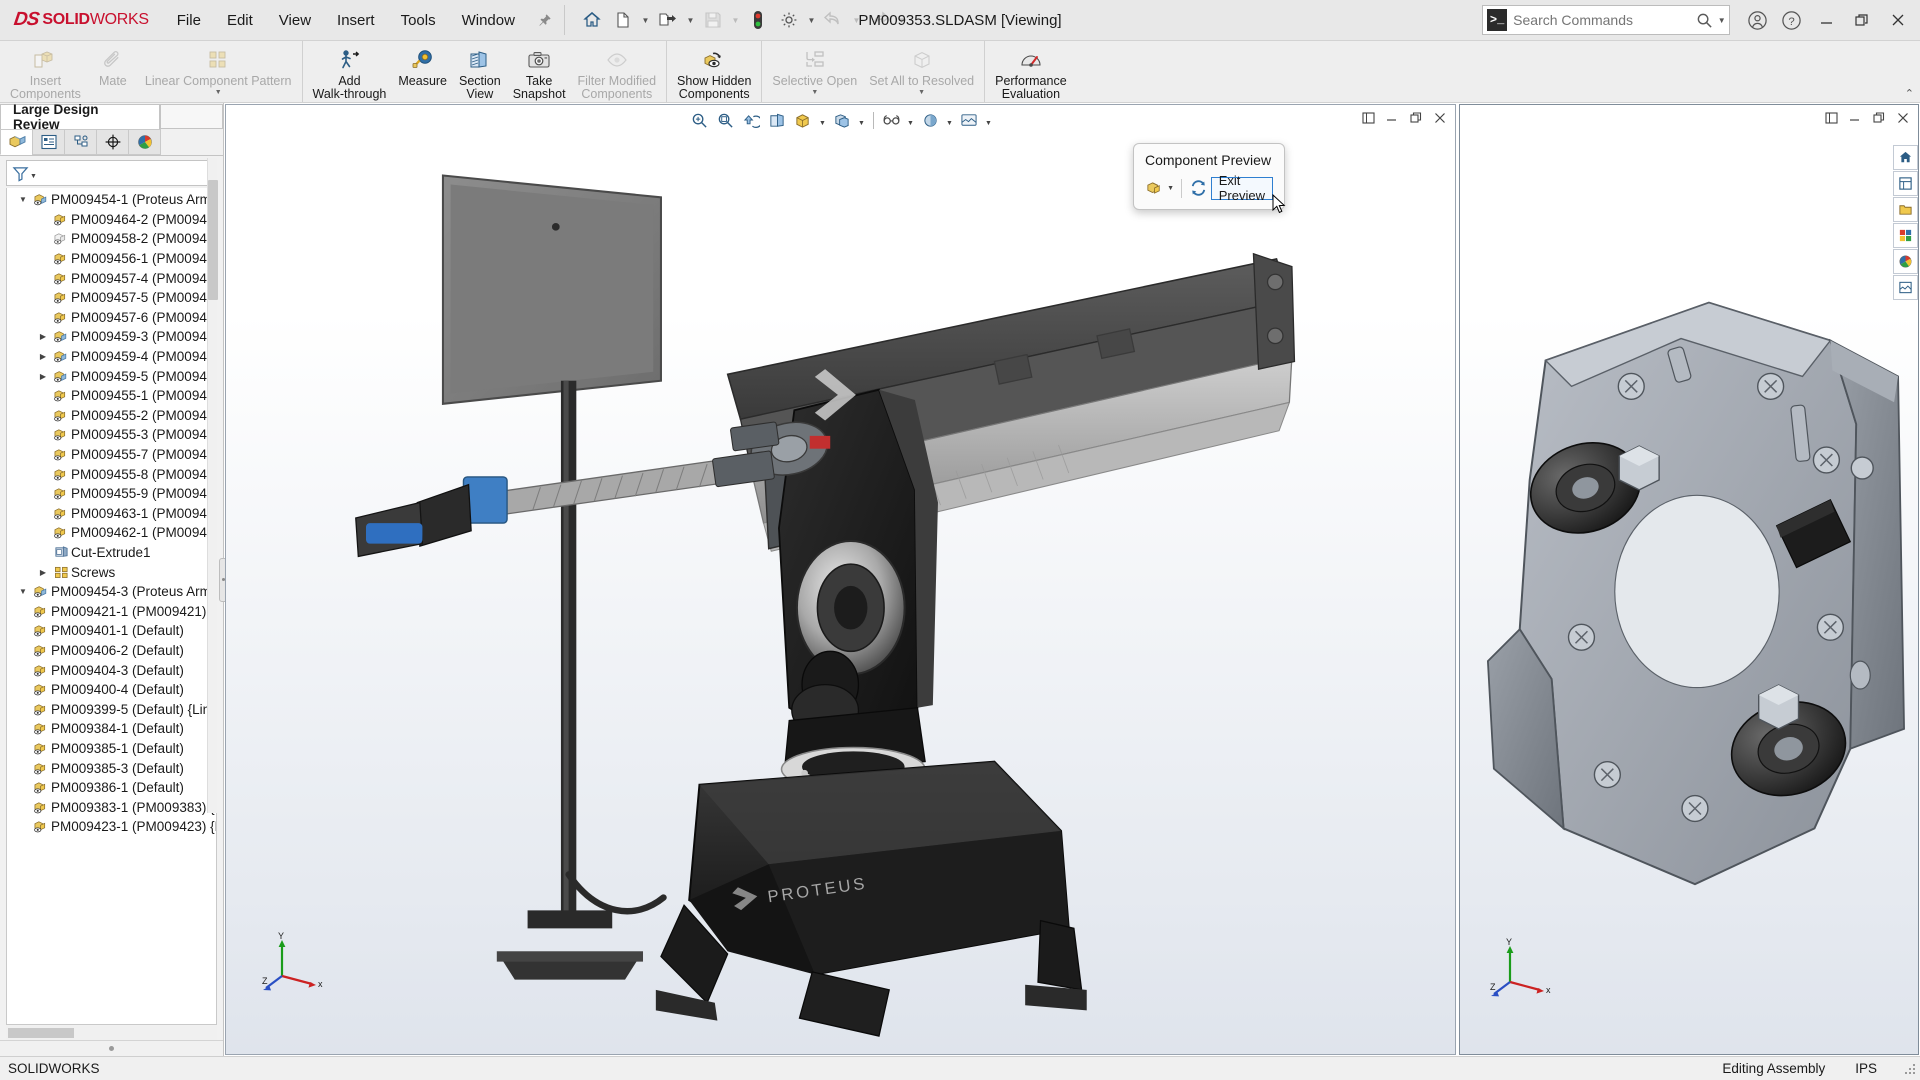  Describe the element at coordinates (111, 278) in the screenshot. I see `tree-row: PM009457-4 (PM009457` at that location.